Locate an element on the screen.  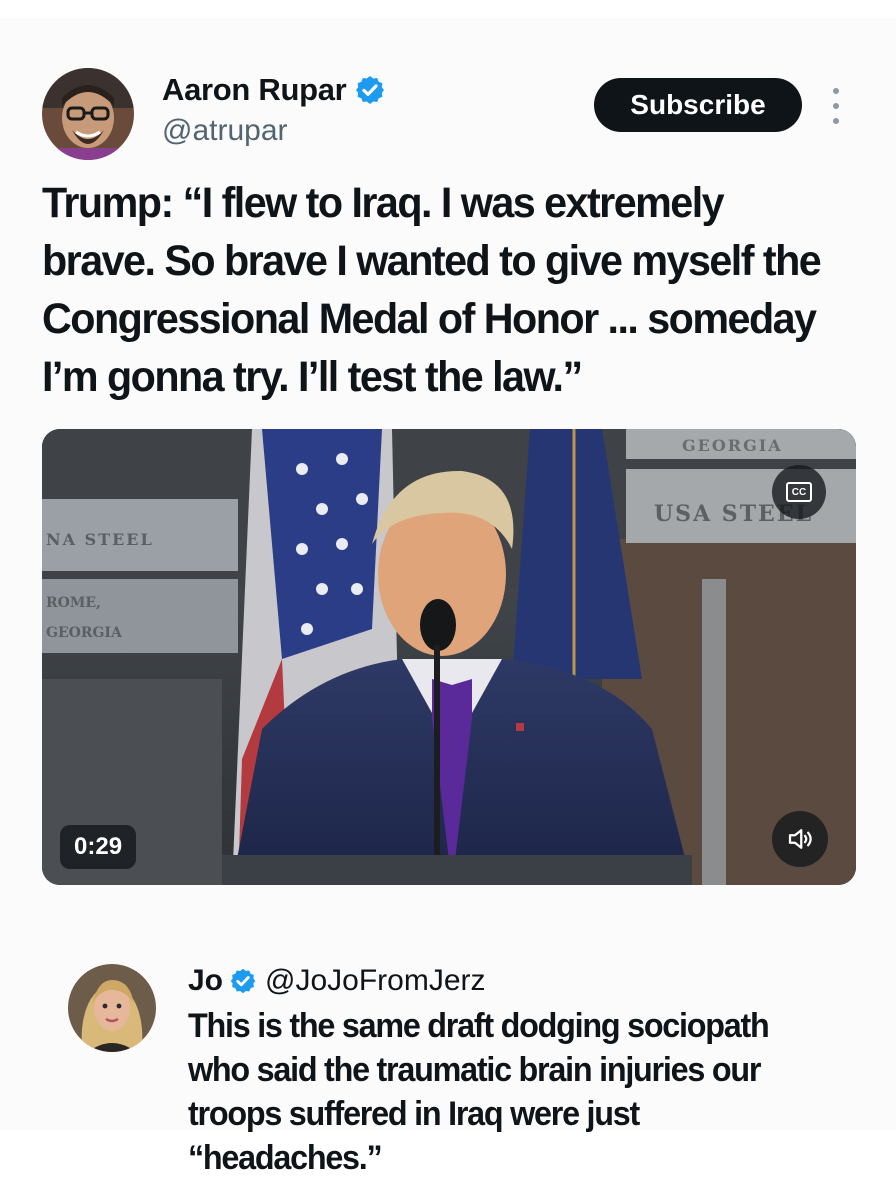
more-options-icon is located at coordinates (836, 106).